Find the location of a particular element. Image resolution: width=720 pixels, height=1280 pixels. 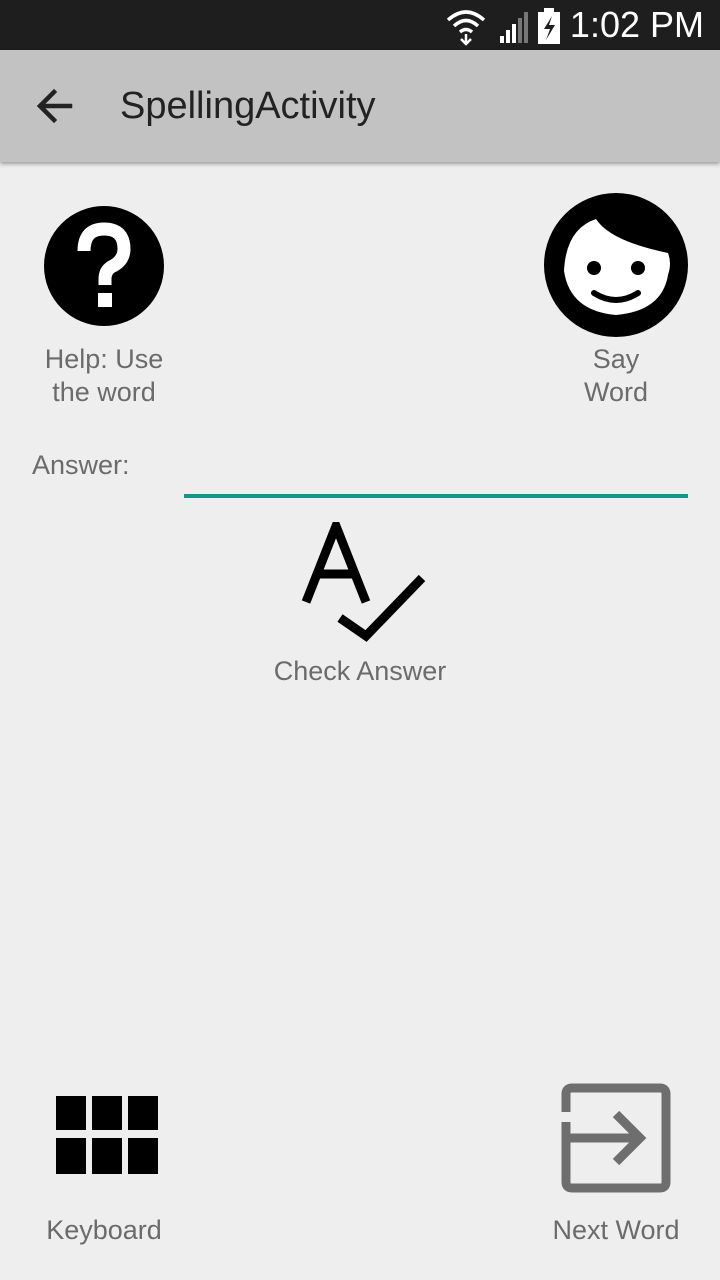

page-title: SpellingActivity is located at coordinates (248, 106).